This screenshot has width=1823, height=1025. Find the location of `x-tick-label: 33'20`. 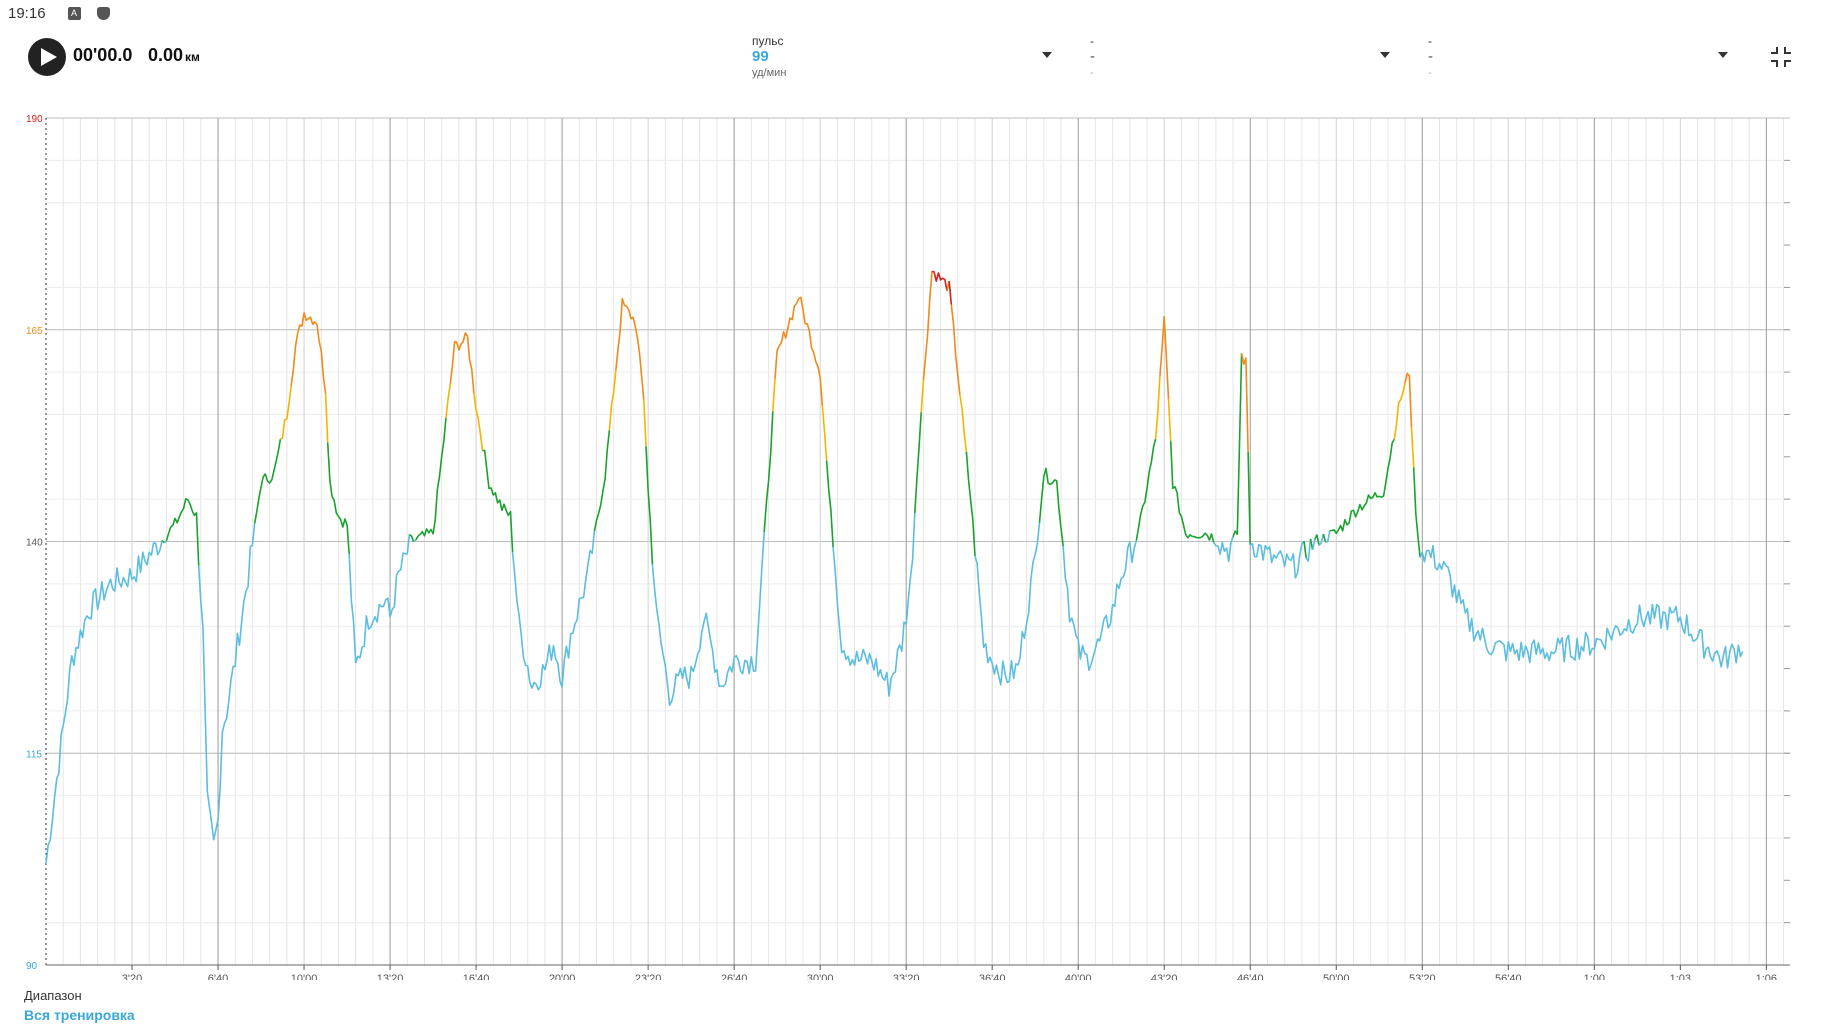

x-tick-label: 33'20 is located at coordinates (906, 976).